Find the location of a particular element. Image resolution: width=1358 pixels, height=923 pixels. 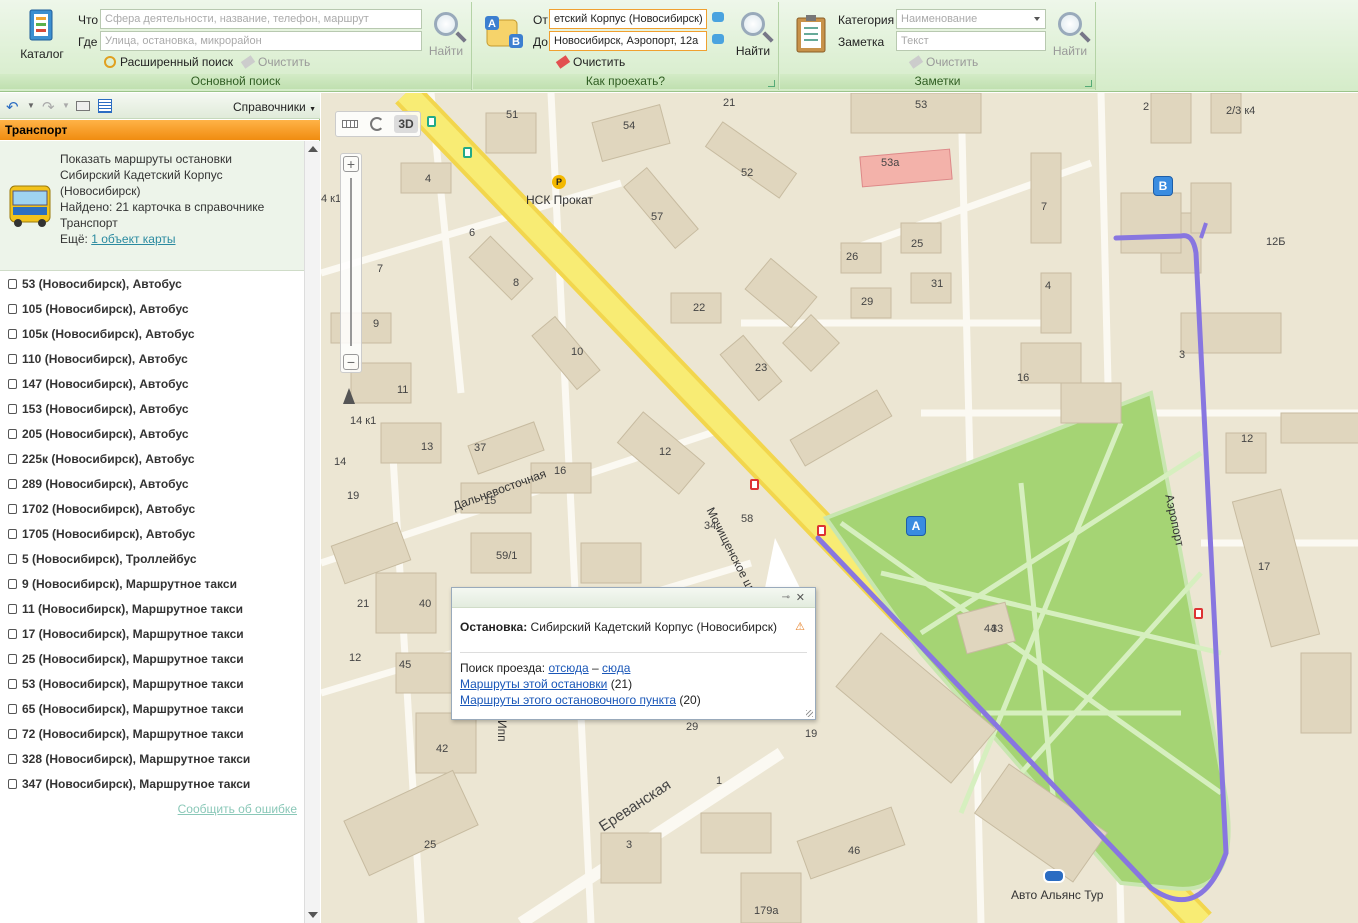

route-list-item: 205 (Новосибирск), Автобус is located at coordinates (152, 437).